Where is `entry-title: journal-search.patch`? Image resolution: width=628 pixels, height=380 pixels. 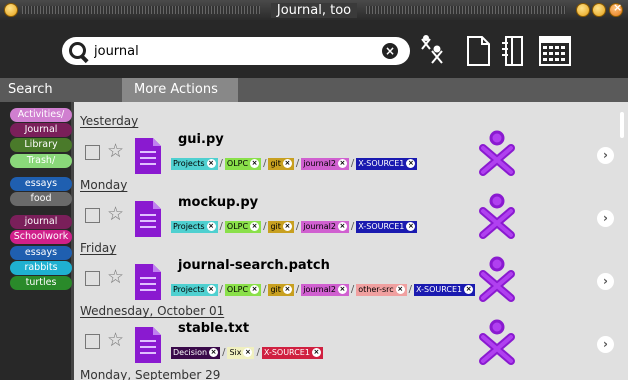
entry-title: journal-search.patch is located at coordinates (254, 265).